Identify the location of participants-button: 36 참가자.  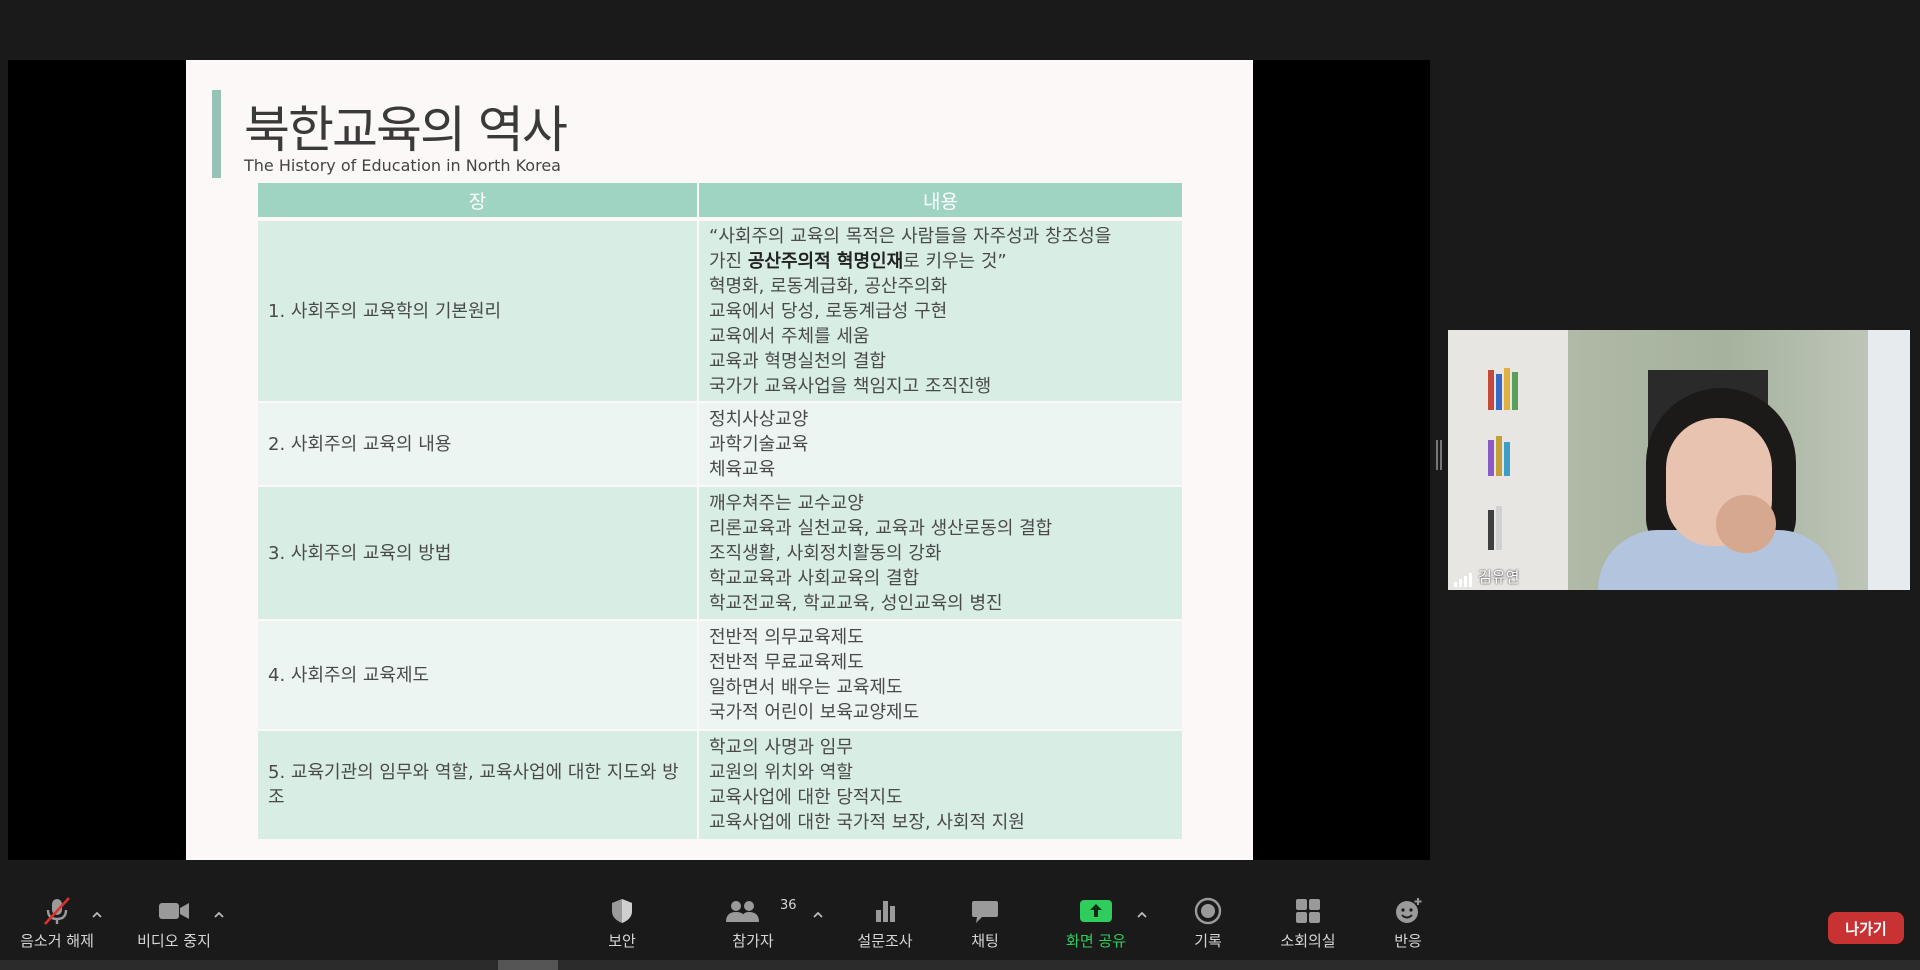
(753, 923).